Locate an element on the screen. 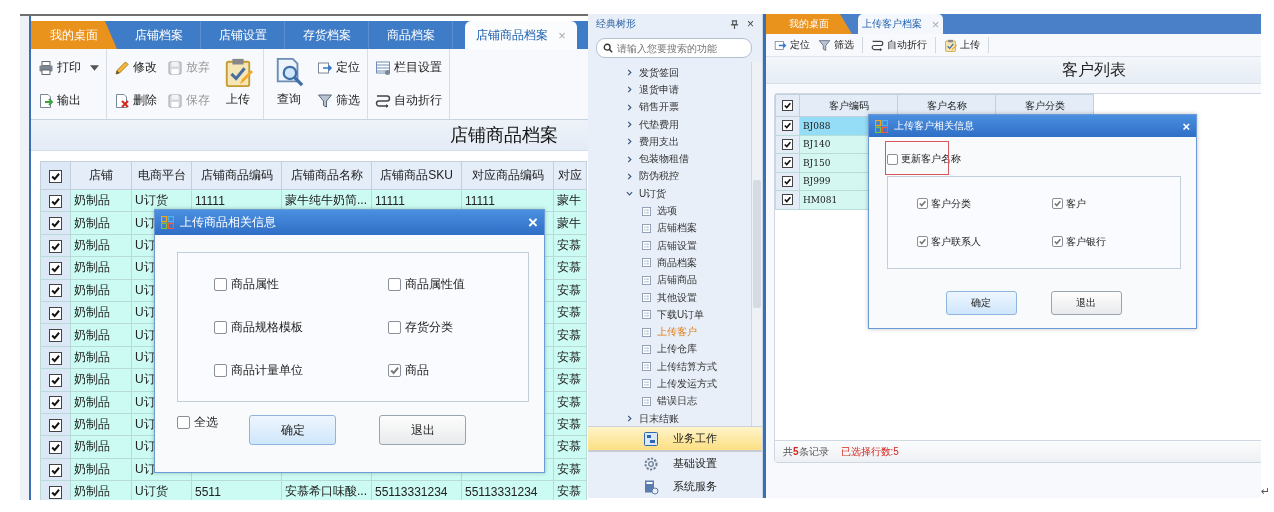  tree-item: 错误日志 is located at coordinates (669, 401).